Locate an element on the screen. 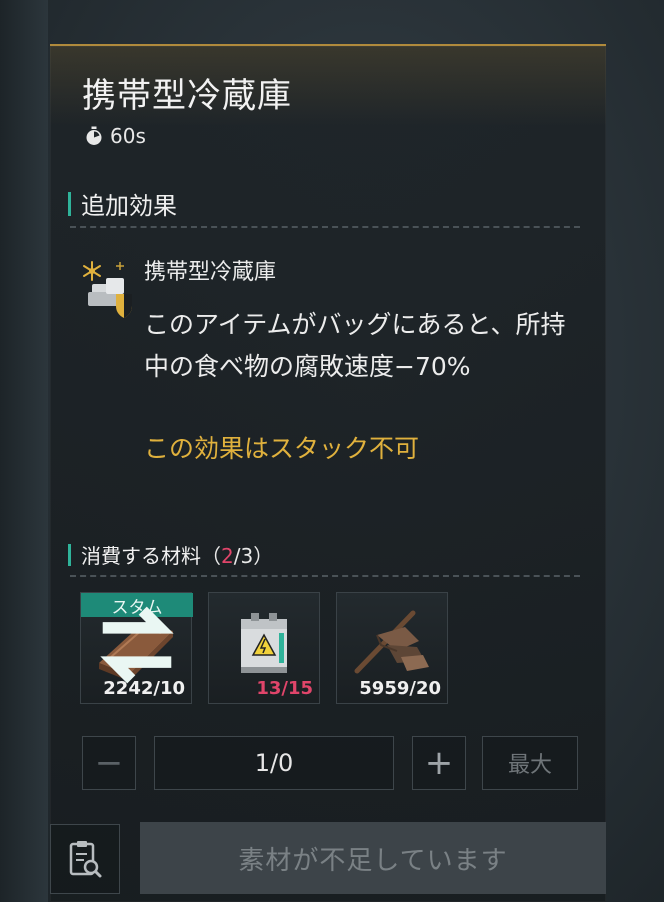 The image size is (664, 902). clipboard-search-icon is located at coordinates (85, 859).